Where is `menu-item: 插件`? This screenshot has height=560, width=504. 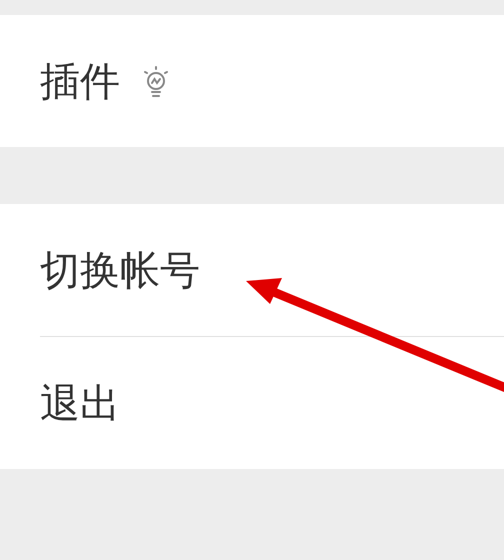
menu-item: 插件 is located at coordinates (80, 81).